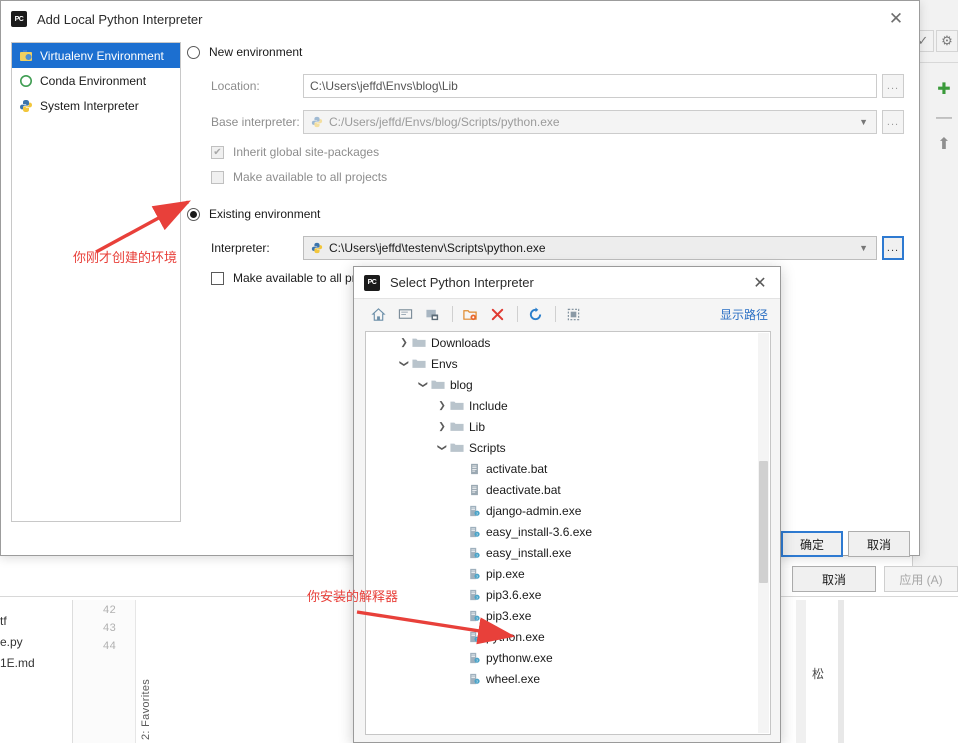  I want to click on gear-icon: ⚙, so click(947, 41).